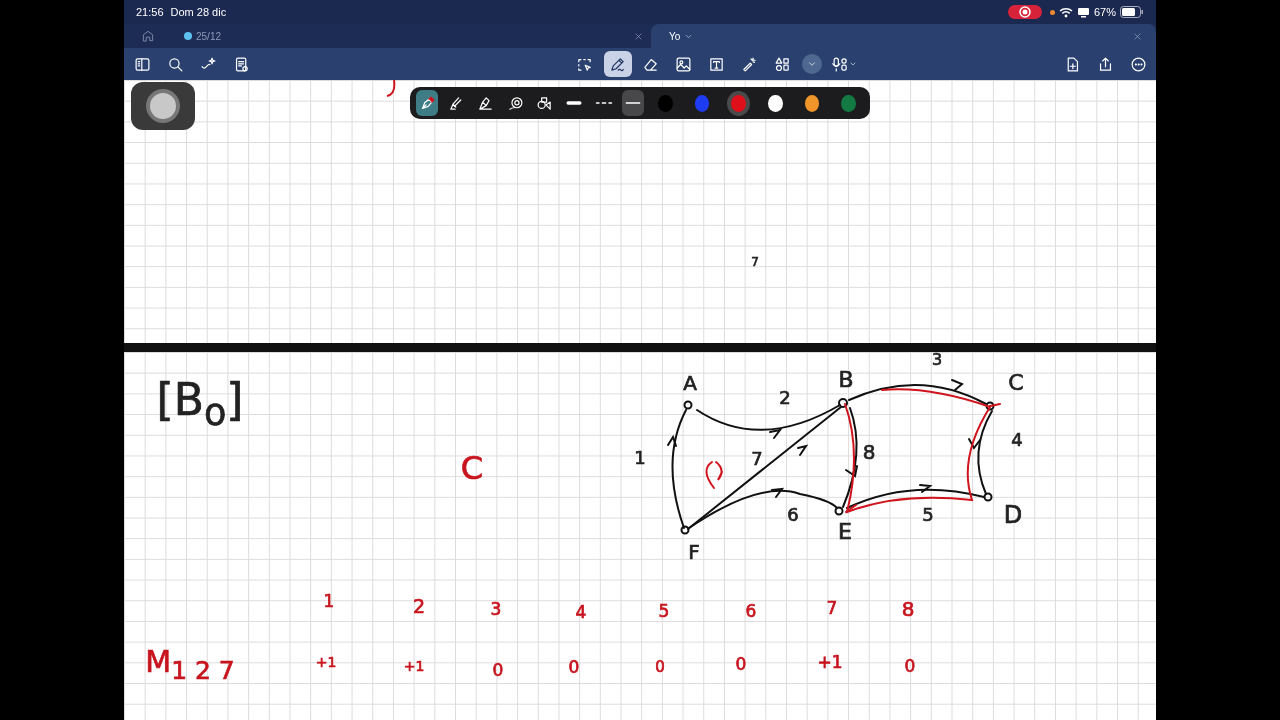 This screenshot has width=1280, height=720. I want to click on handwritten-label: F, so click(694, 552).